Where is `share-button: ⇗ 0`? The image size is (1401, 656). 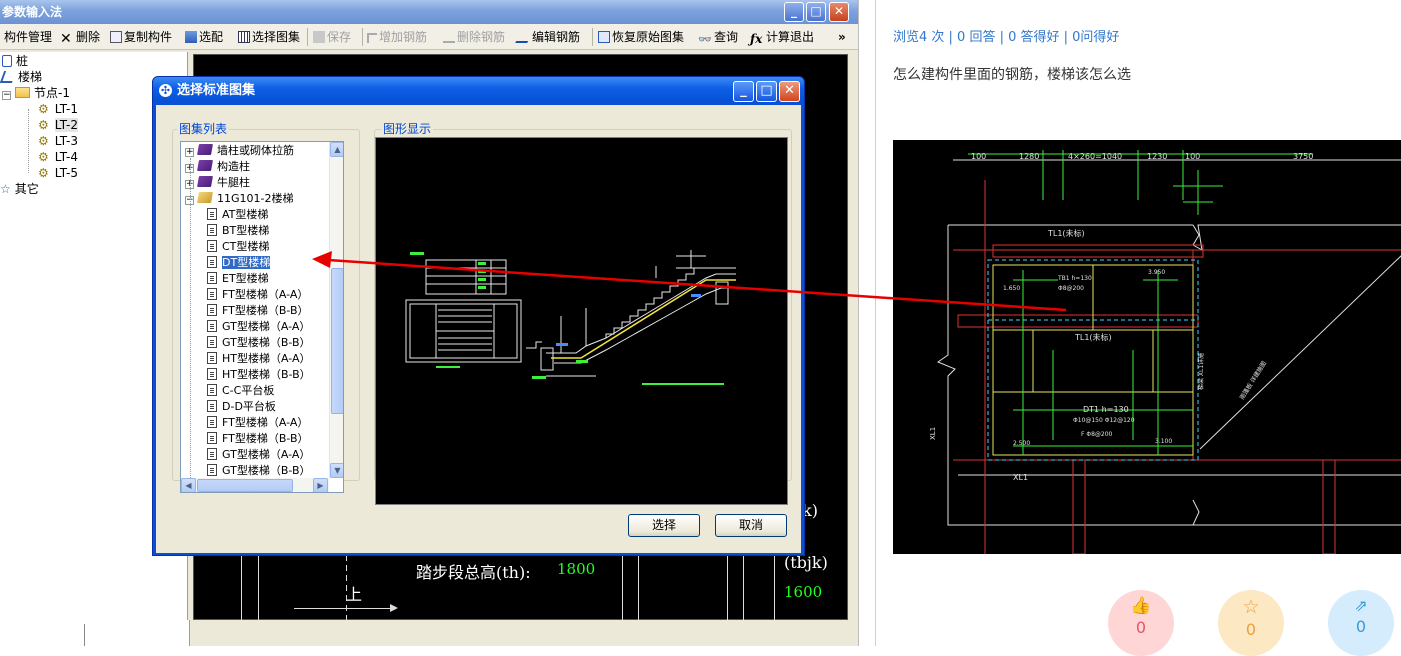 share-button: ⇗ 0 is located at coordinates (1361, 623).